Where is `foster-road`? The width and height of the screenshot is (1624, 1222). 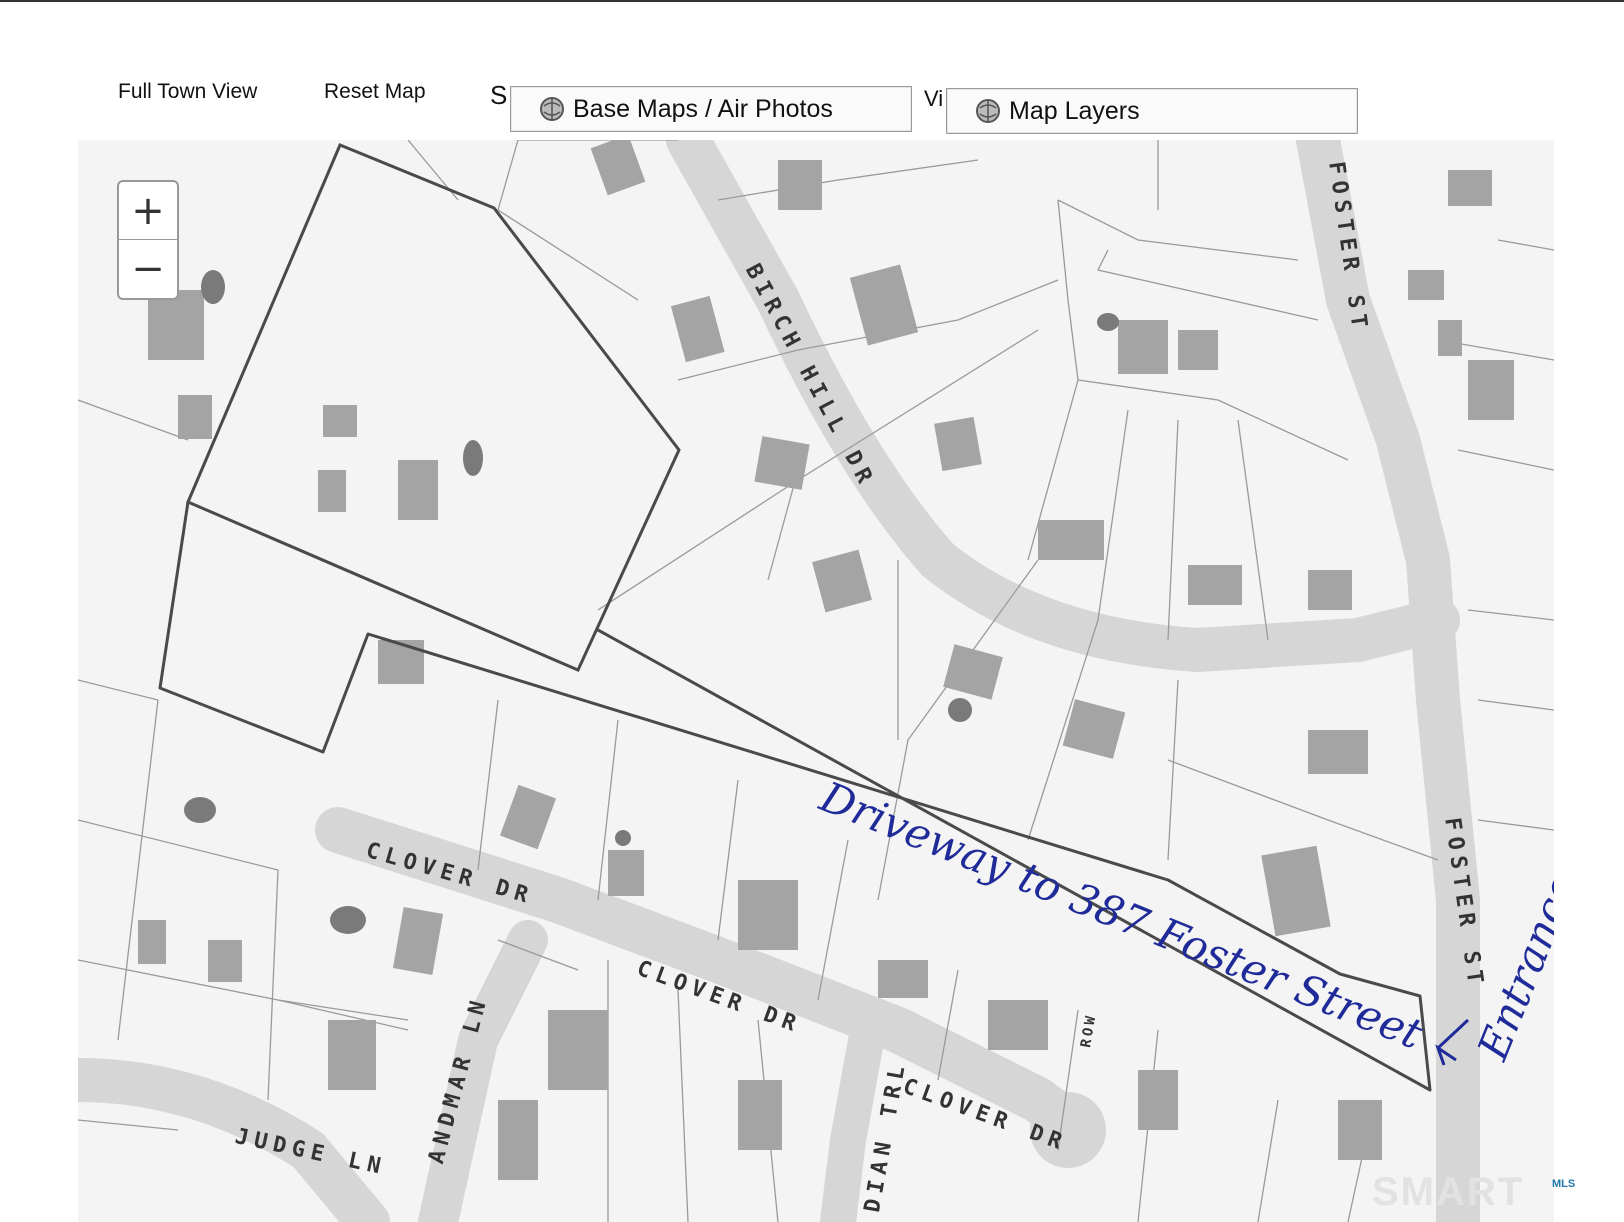
foster-road is located at coordinates (1388, 681).